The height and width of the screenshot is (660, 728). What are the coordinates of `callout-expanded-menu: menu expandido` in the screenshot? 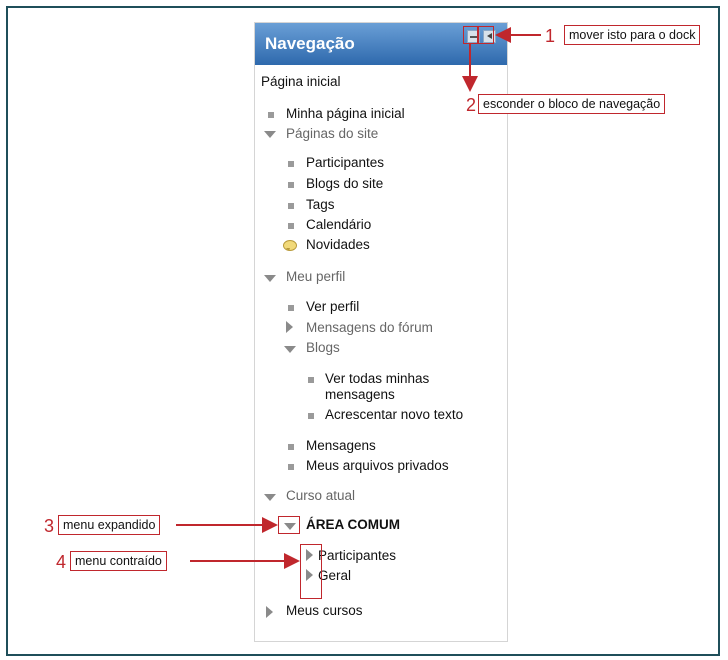 It's located at (109, 525).